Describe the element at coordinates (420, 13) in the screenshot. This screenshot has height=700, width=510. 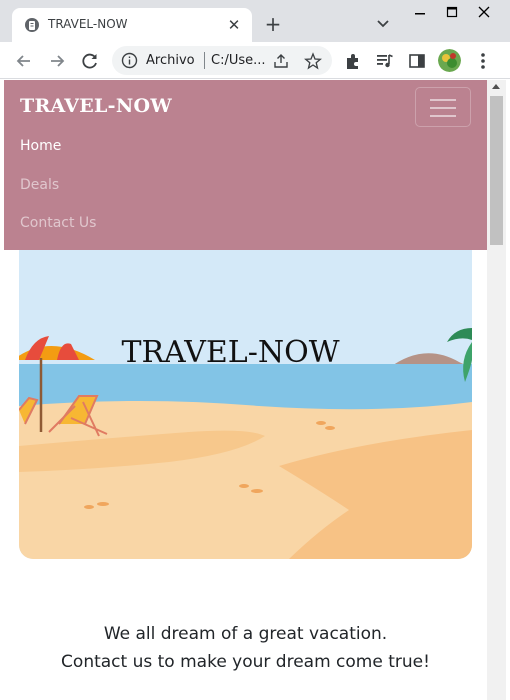
I see `window-minimize-icon` at that location.